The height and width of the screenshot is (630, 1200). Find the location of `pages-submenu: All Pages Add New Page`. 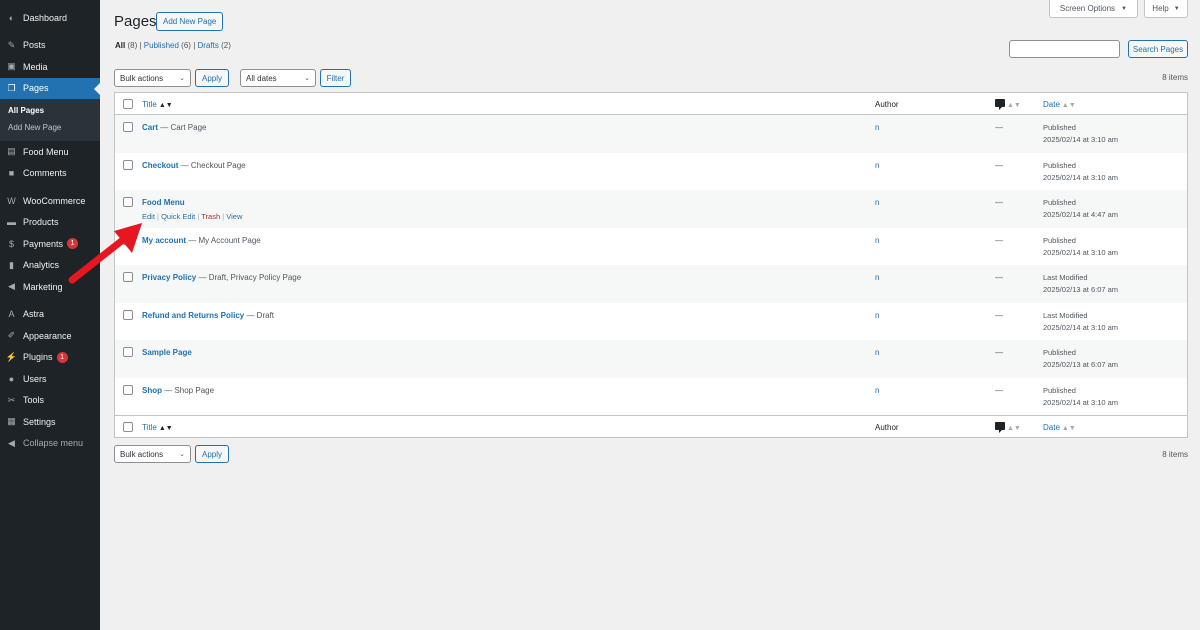

pages-submenu: All Pages Add New Page is located at coordinates (50, 120).